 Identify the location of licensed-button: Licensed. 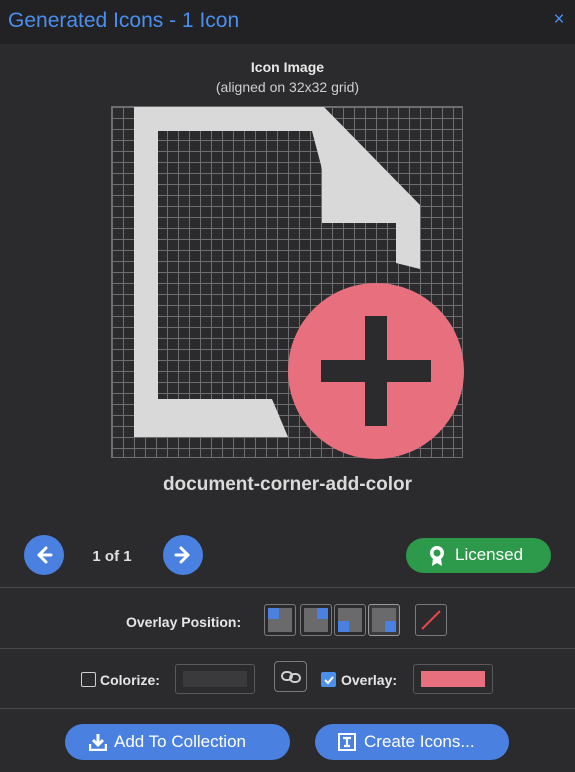
(478, 555).